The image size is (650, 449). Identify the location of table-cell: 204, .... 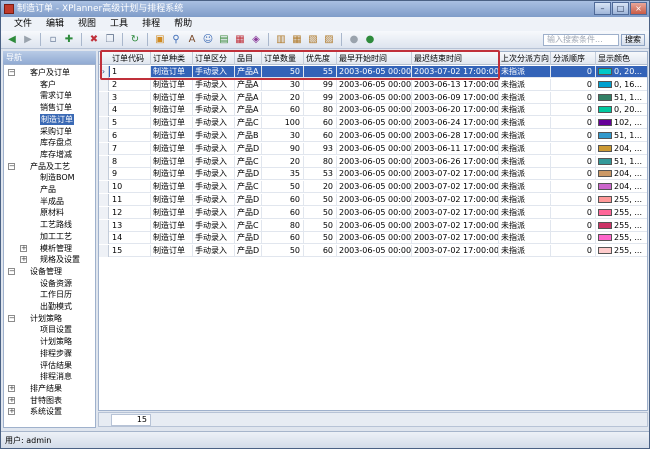
(621, 174).